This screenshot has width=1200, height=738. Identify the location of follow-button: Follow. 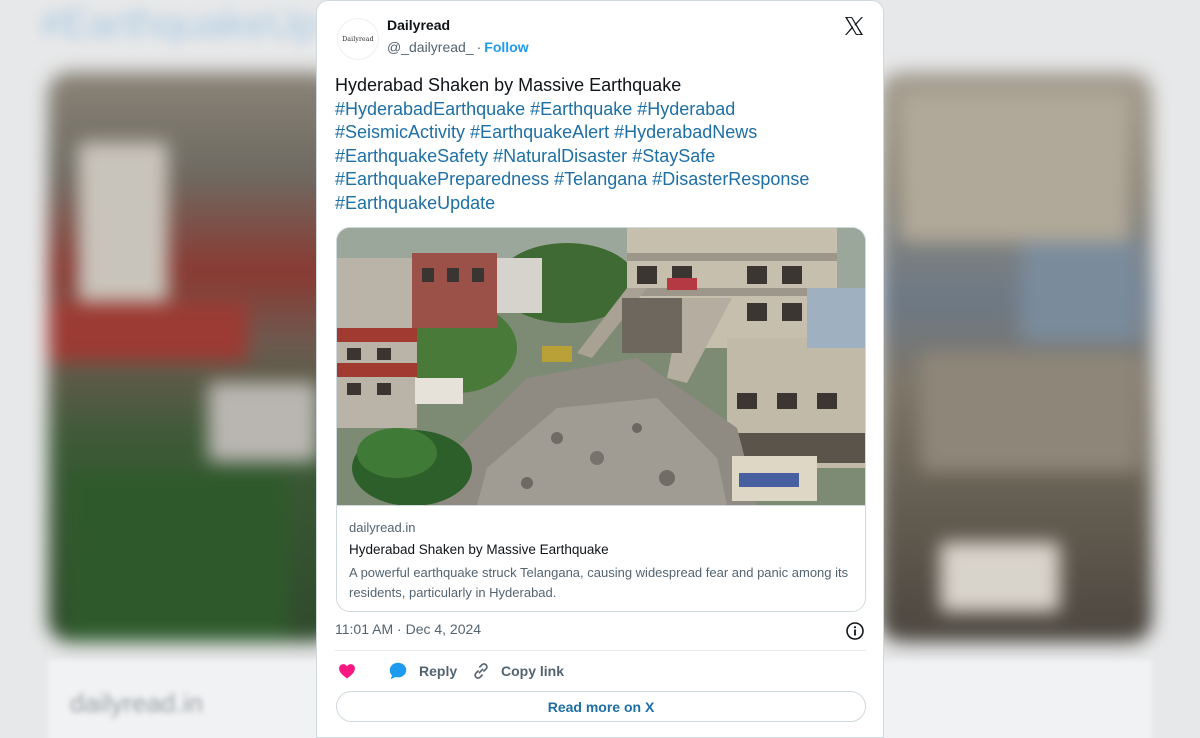
(506, 47).